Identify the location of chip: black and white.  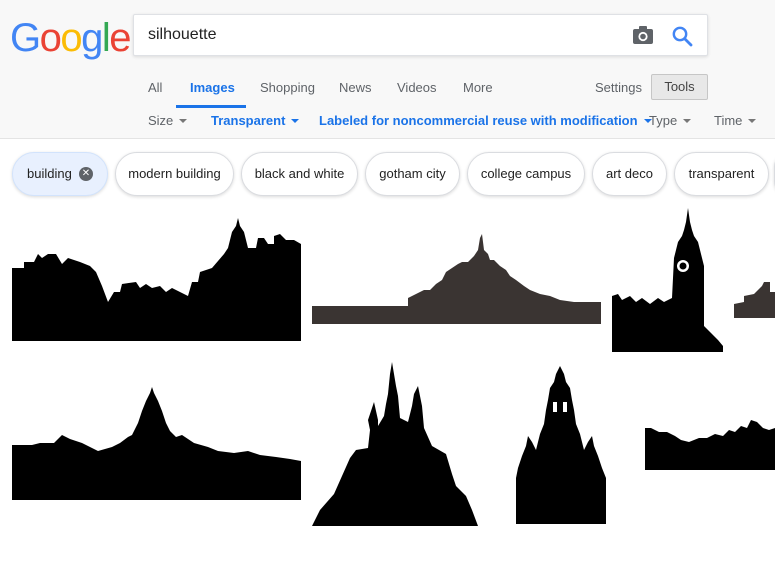
(299, 174).